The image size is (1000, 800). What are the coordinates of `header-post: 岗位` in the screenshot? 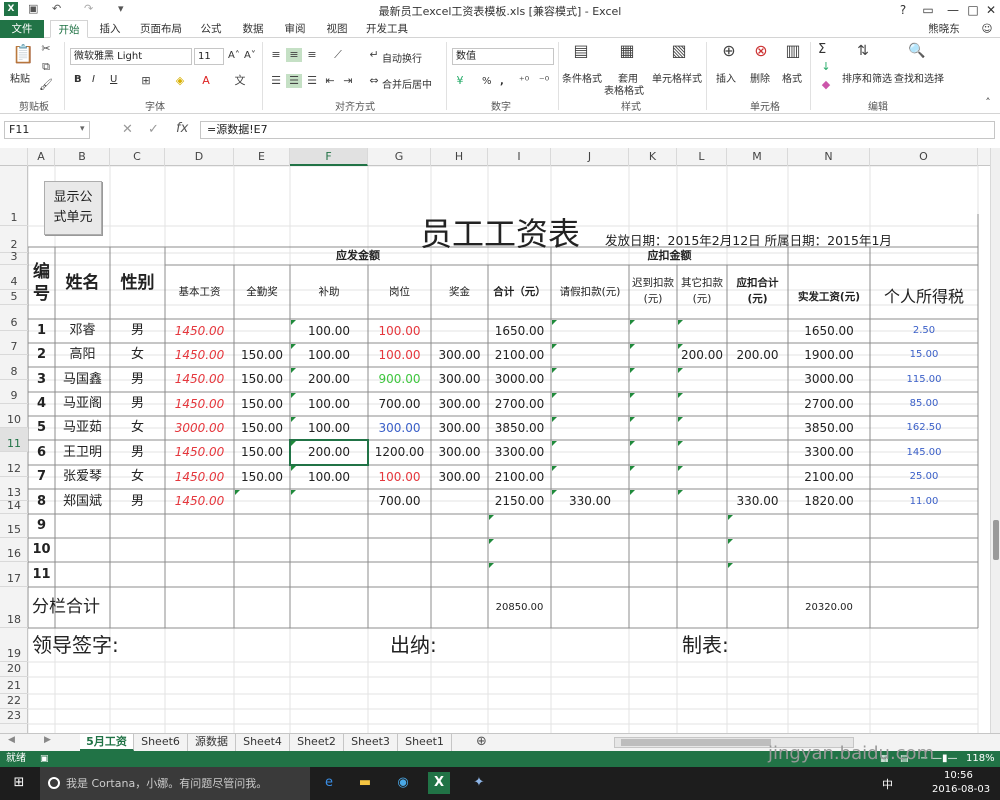 It's located at (399, 292).